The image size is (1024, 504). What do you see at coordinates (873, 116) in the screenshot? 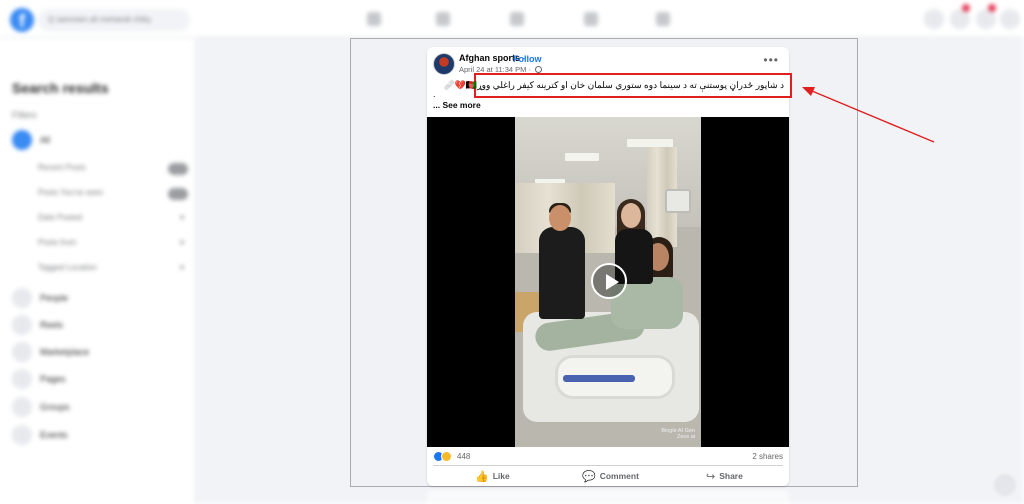
I see `arrow-line` at bounding box center [873, 116].